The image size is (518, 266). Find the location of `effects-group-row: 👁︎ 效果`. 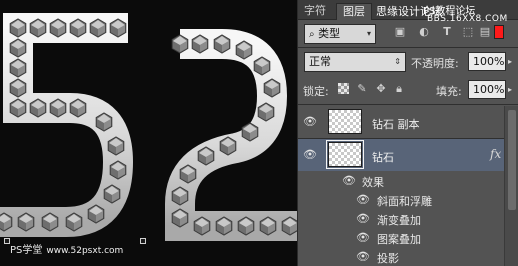

effects-group-row: 👁︎ 效果 is located at coordinates (401, 180).